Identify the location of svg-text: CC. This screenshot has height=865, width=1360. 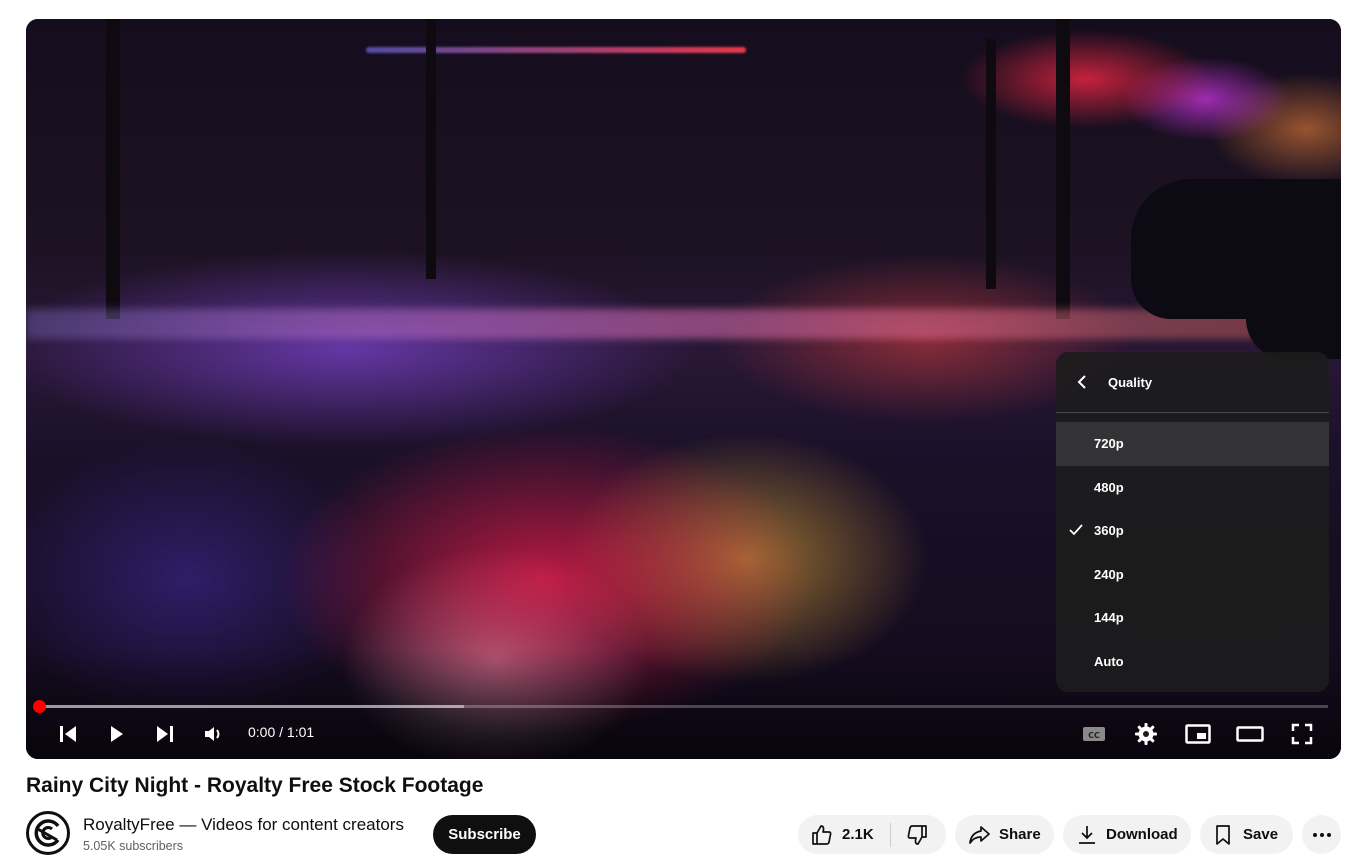
(1094, 735).